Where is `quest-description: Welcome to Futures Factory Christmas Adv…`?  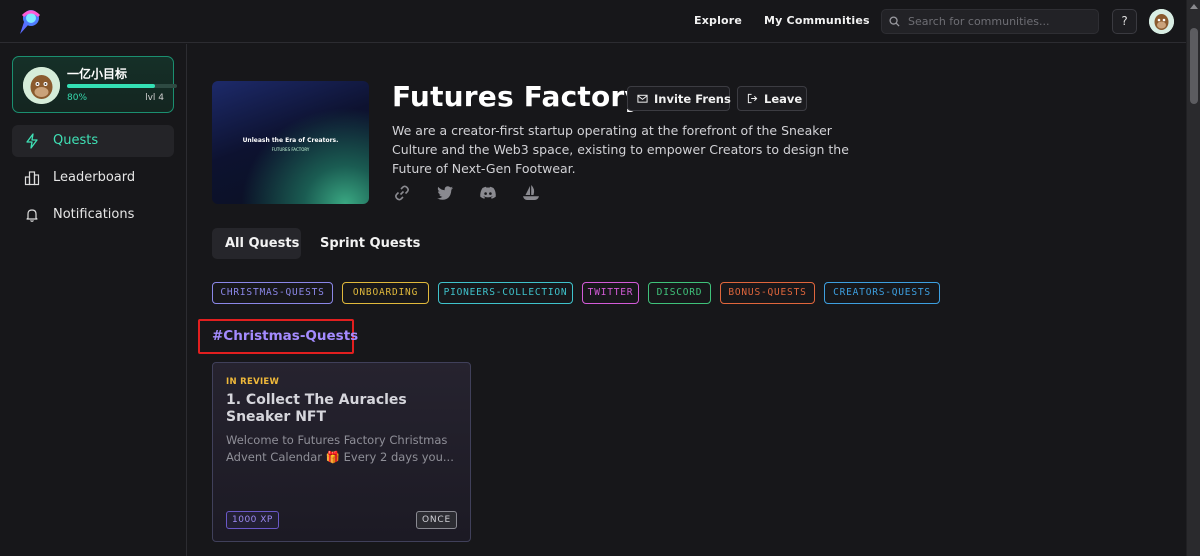 quest-description: Welcome to Futures Factory Christmas Adv… is located at coordinates (340, 448).